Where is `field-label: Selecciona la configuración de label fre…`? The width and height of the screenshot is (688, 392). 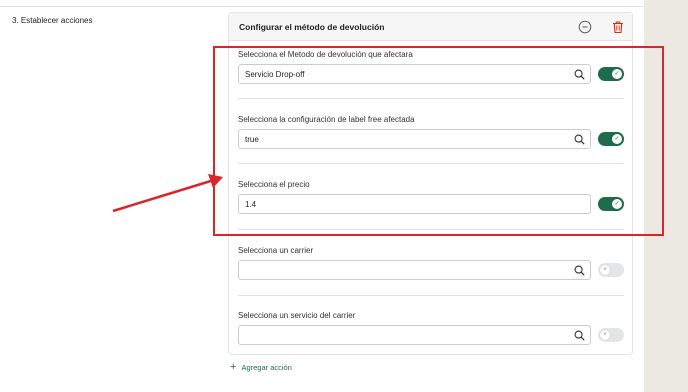 field-label: Selecciona la configuración de label fre… is located at coordinates (326, 119).